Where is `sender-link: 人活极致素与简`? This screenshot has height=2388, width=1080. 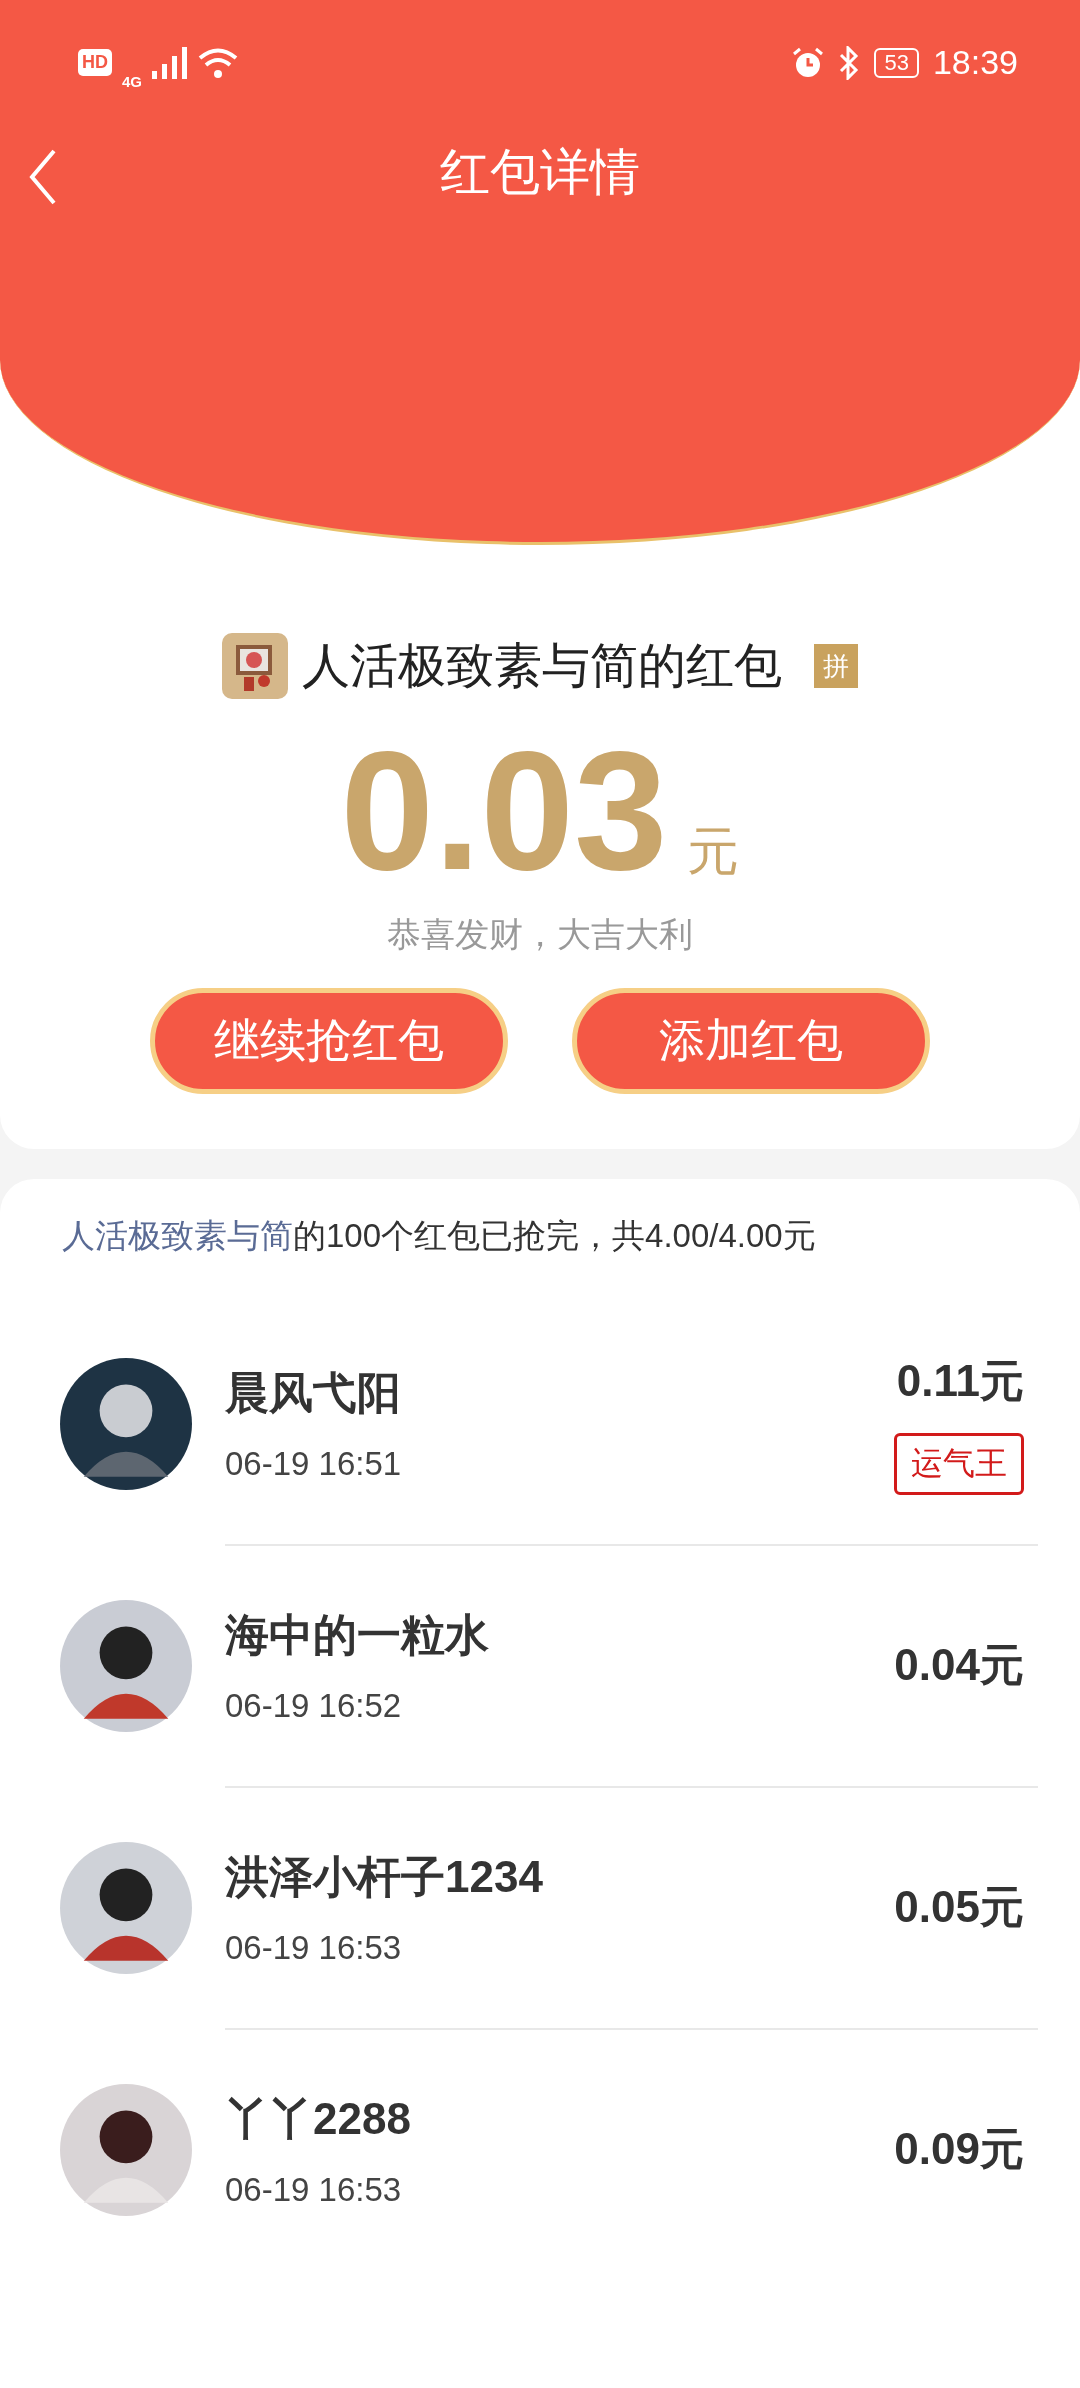
sender-link: 人活极致素与简 is located at coordinates (177, 1235).